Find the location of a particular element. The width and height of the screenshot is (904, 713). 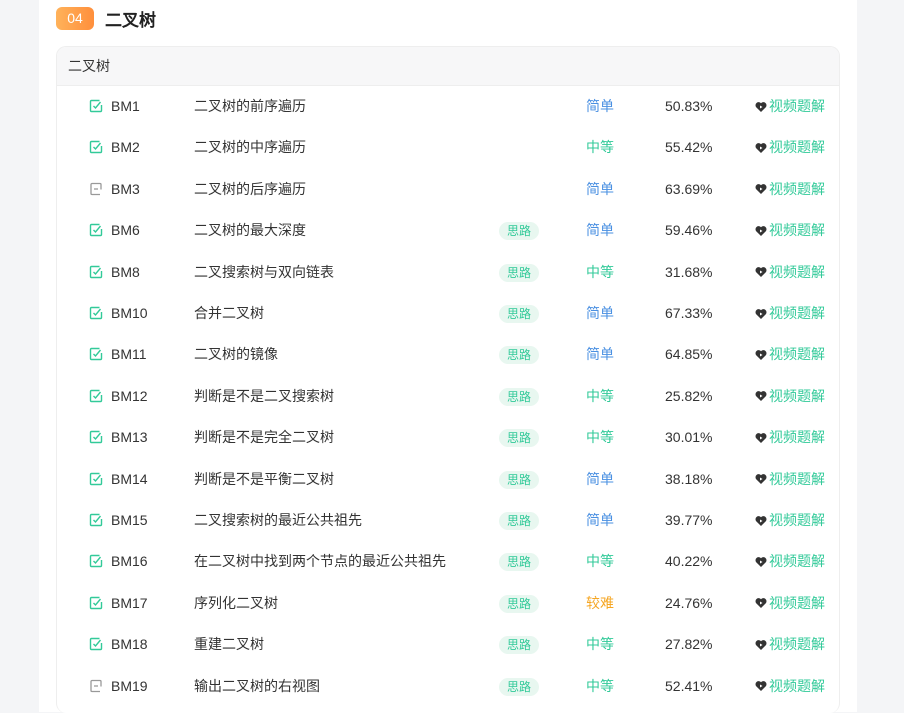

problem-row: BM12 判断是不是二叉搜索树 思路 中等 25.82% 视频题解 is located at coordinates (448, 396).